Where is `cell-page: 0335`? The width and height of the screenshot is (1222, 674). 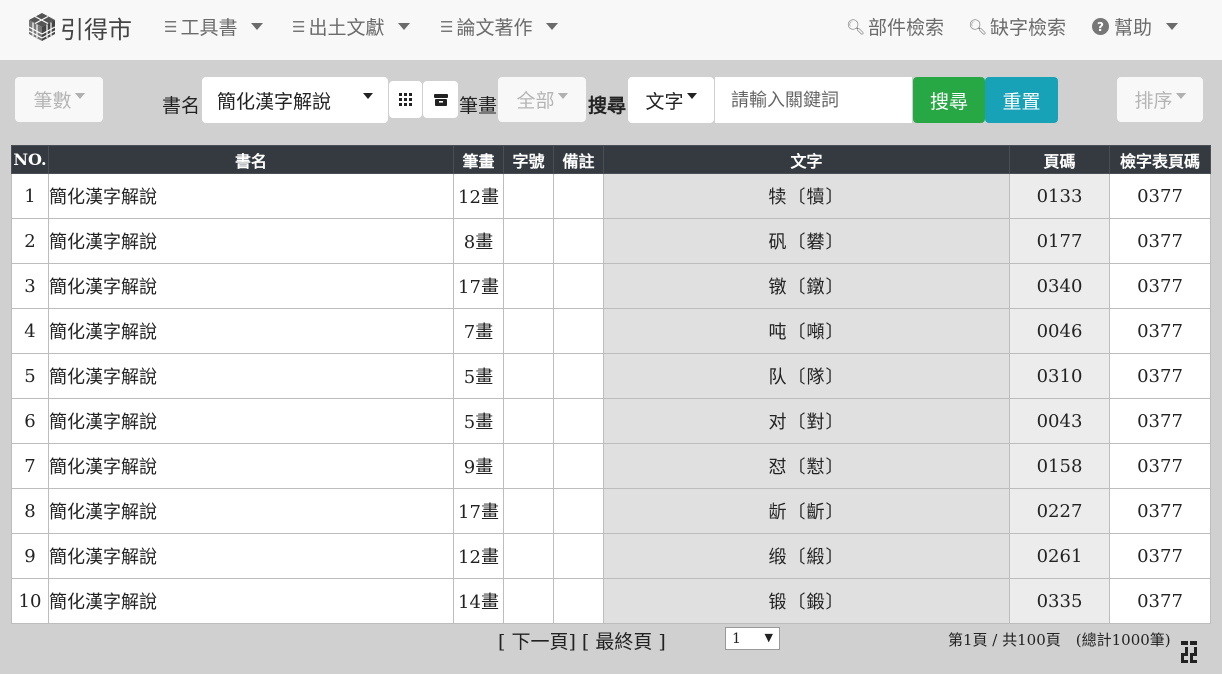 cell-page: 0335 is located at coordinates (1059, 601).